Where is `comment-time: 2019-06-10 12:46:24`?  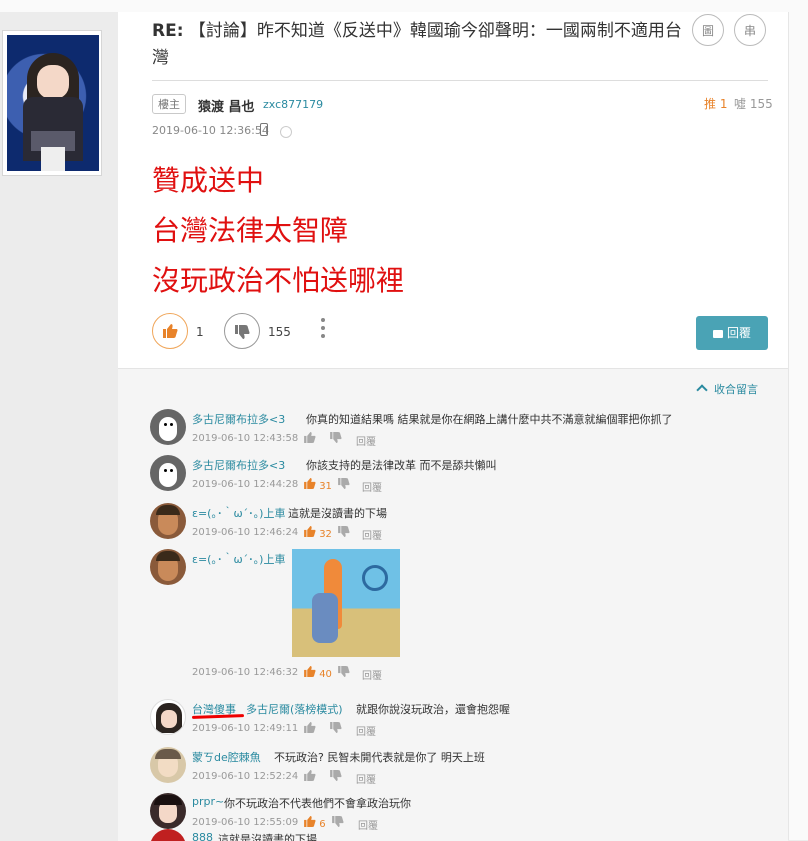
comment-time: 2019-06-10 12:46:24 is located at coordinates (245, 532).